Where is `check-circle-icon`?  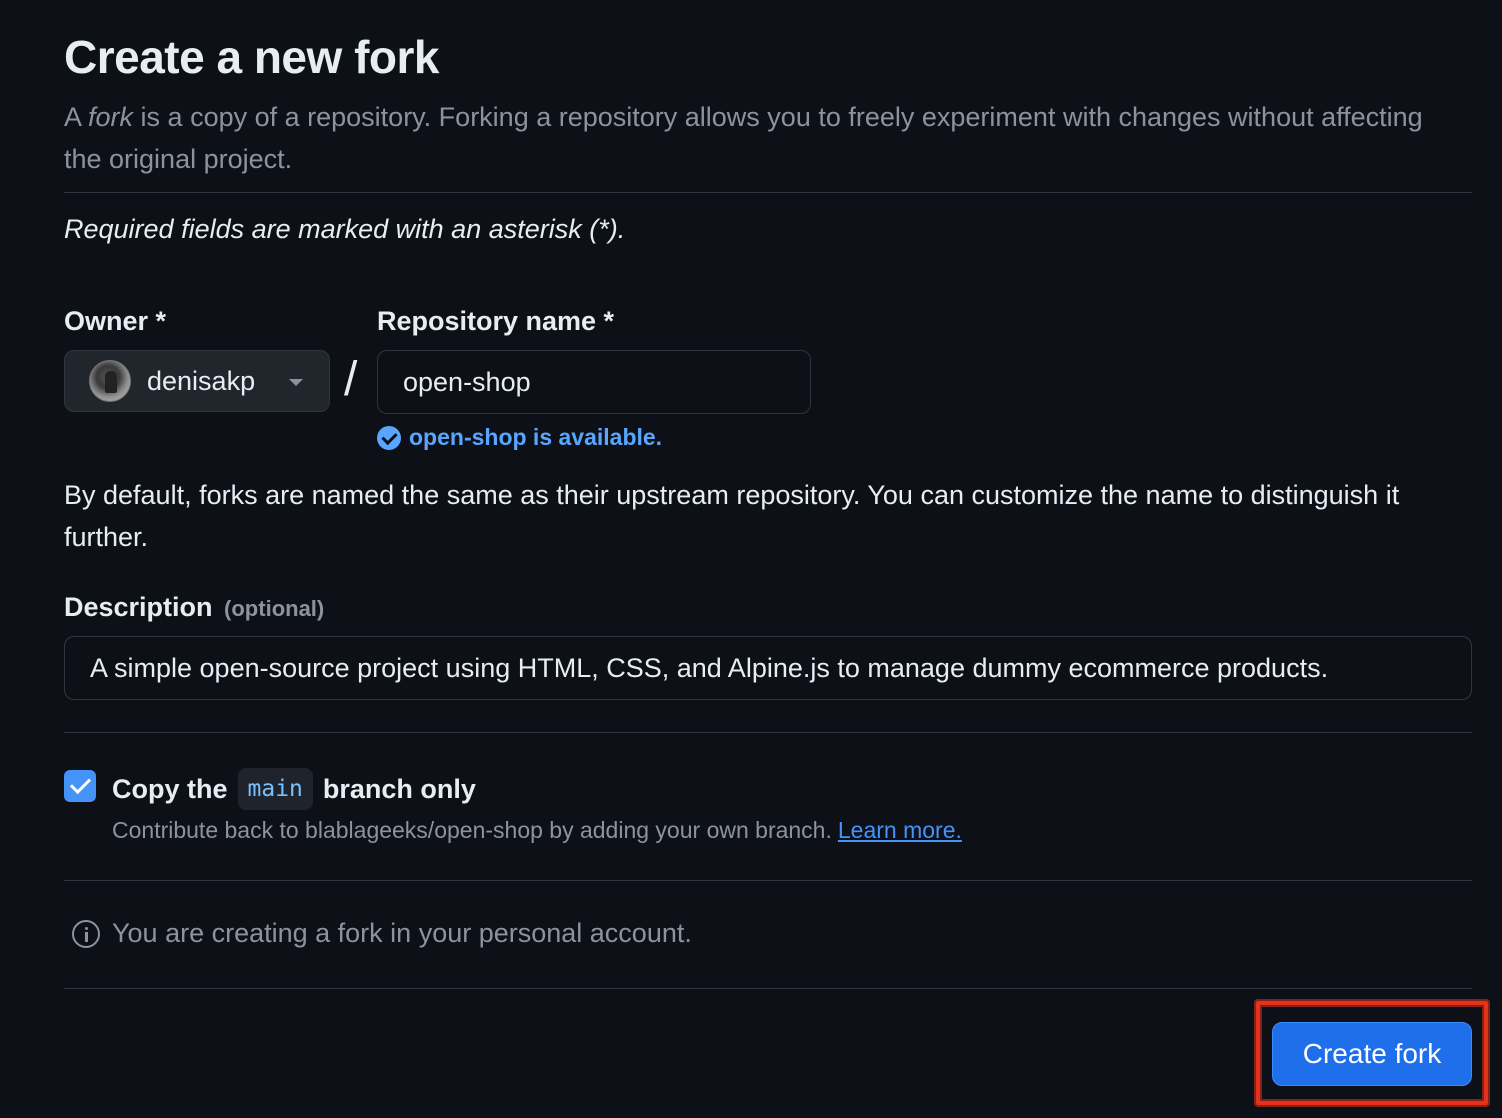
check-circle-icon is located at coordinates (389, 437).